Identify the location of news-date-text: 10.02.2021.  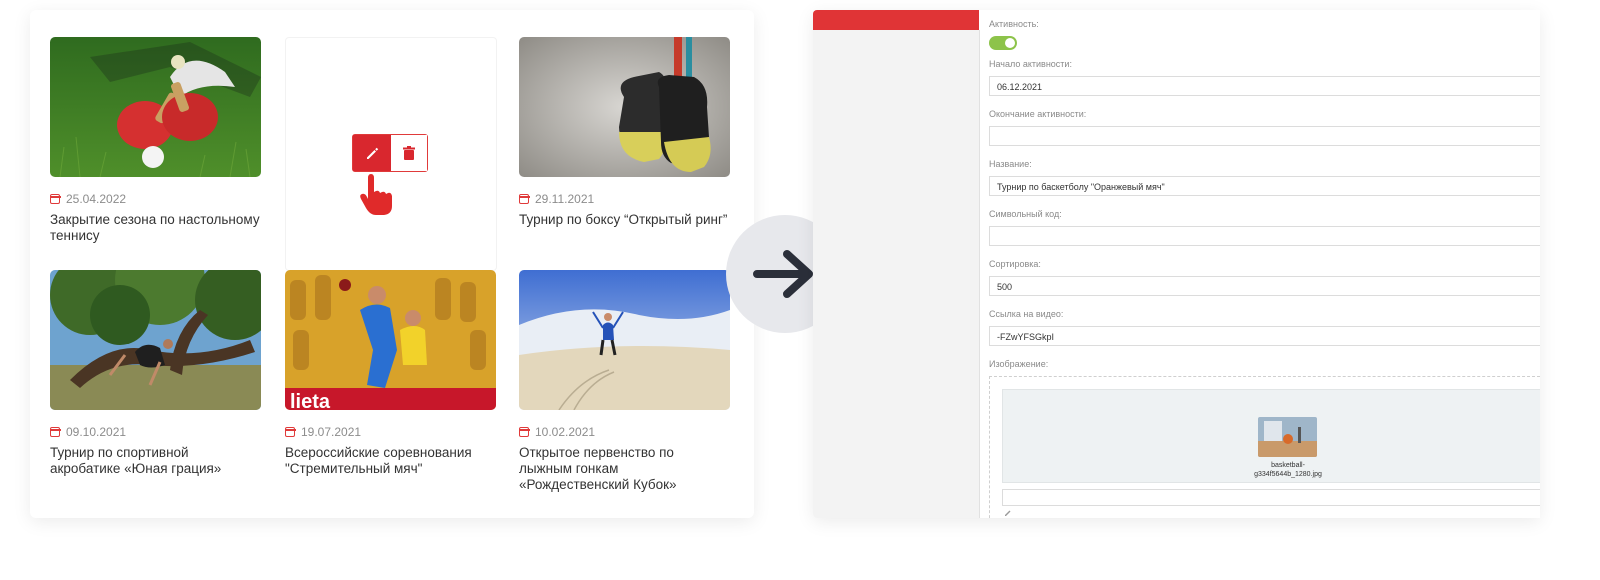
(565, 432).